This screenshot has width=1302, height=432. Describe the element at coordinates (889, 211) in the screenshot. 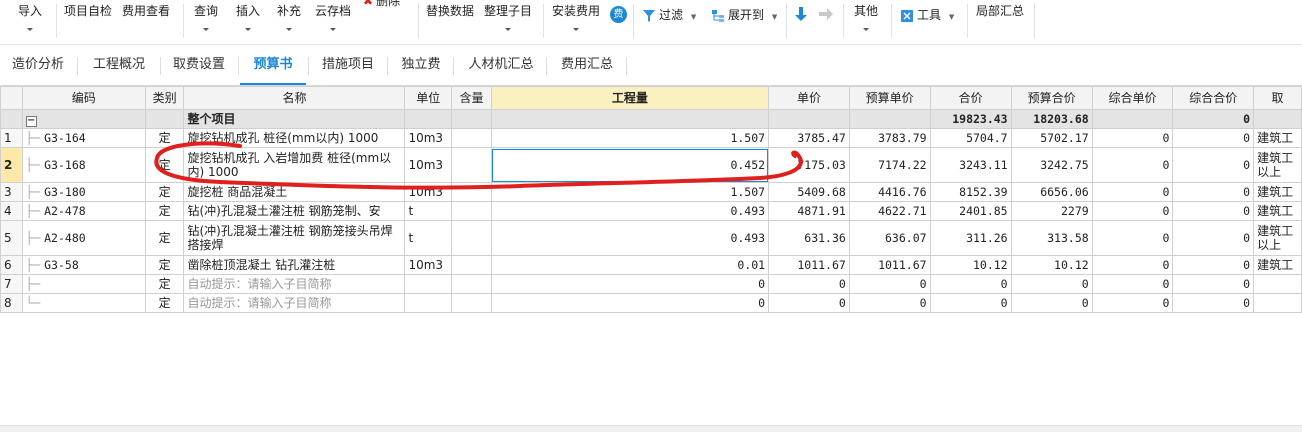

I see `budget-unit-price-cell: 4622.71` at that location.